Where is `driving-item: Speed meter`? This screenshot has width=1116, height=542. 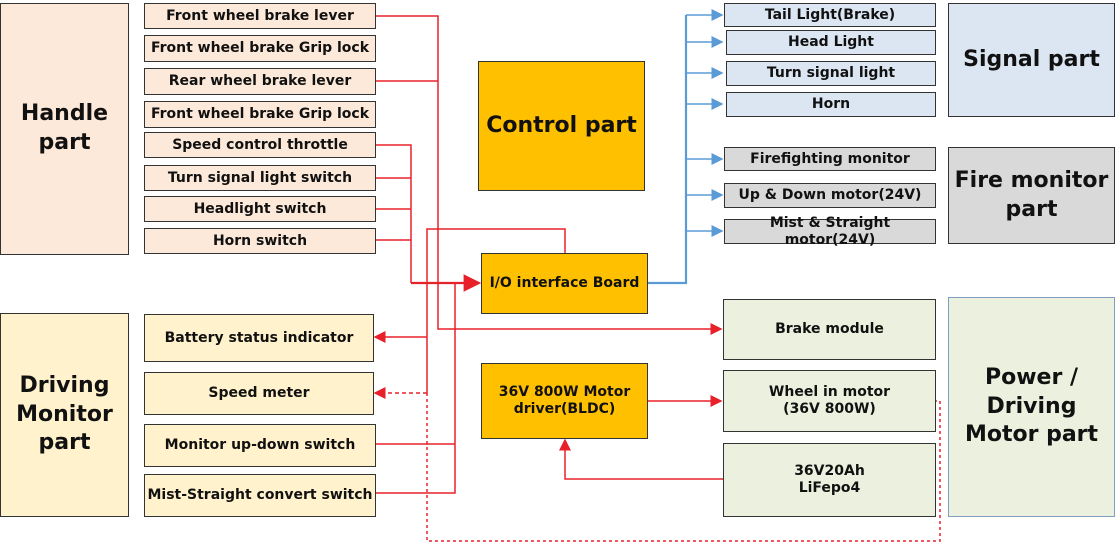 driving-item: Speed meter is located at coordinates (259, 393).